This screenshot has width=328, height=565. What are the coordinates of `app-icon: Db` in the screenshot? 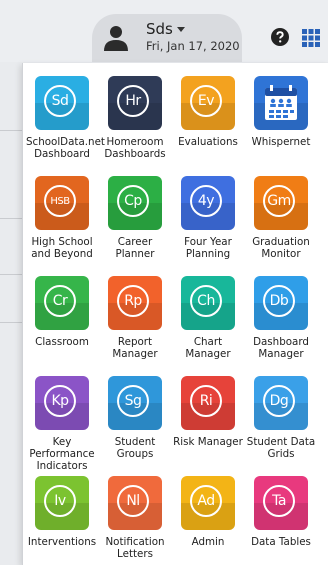 It's located at (281, 303).